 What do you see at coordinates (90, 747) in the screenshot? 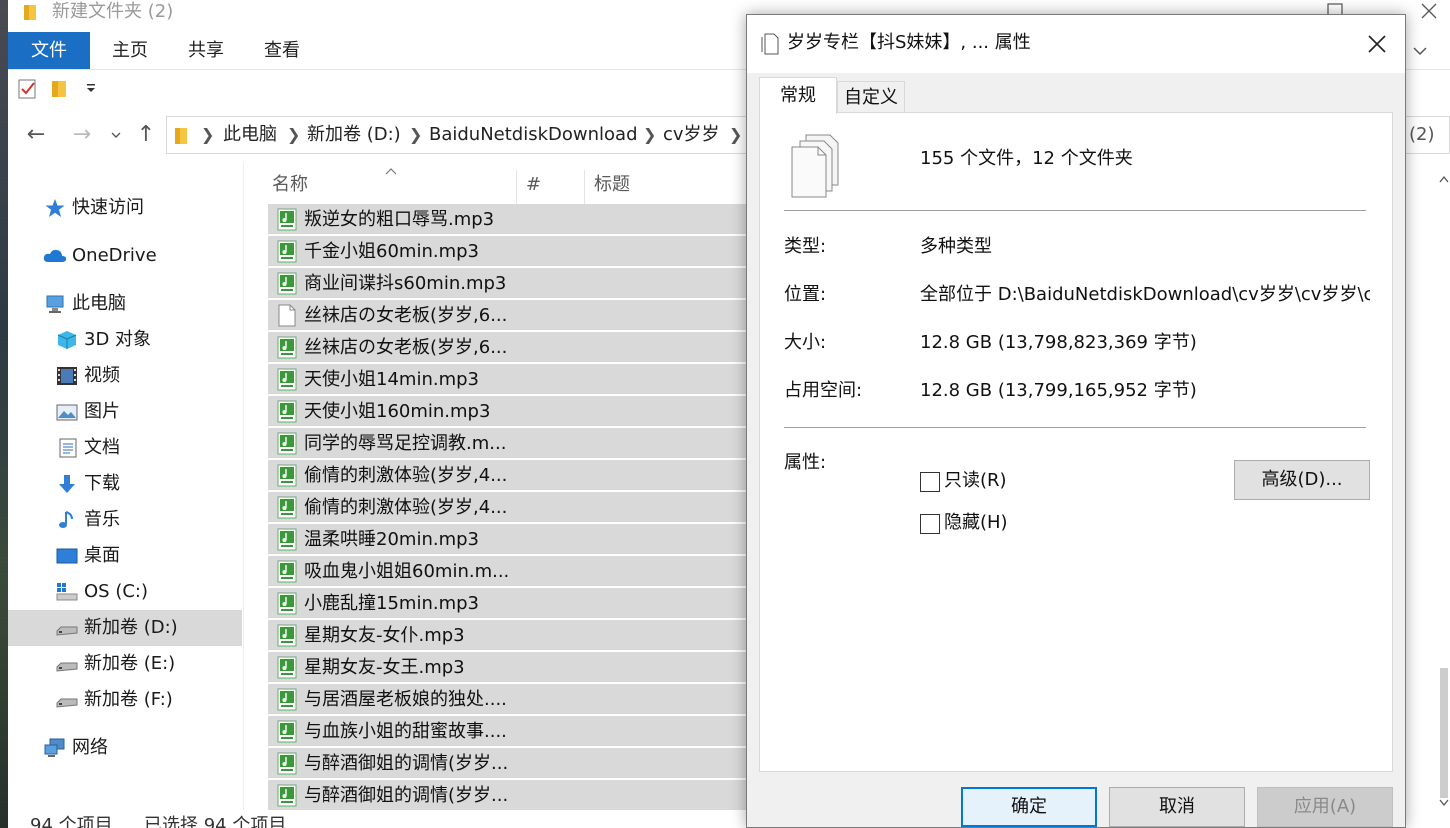
I see `sidebar-item-label: 网络` at bounding box center [90, 747].